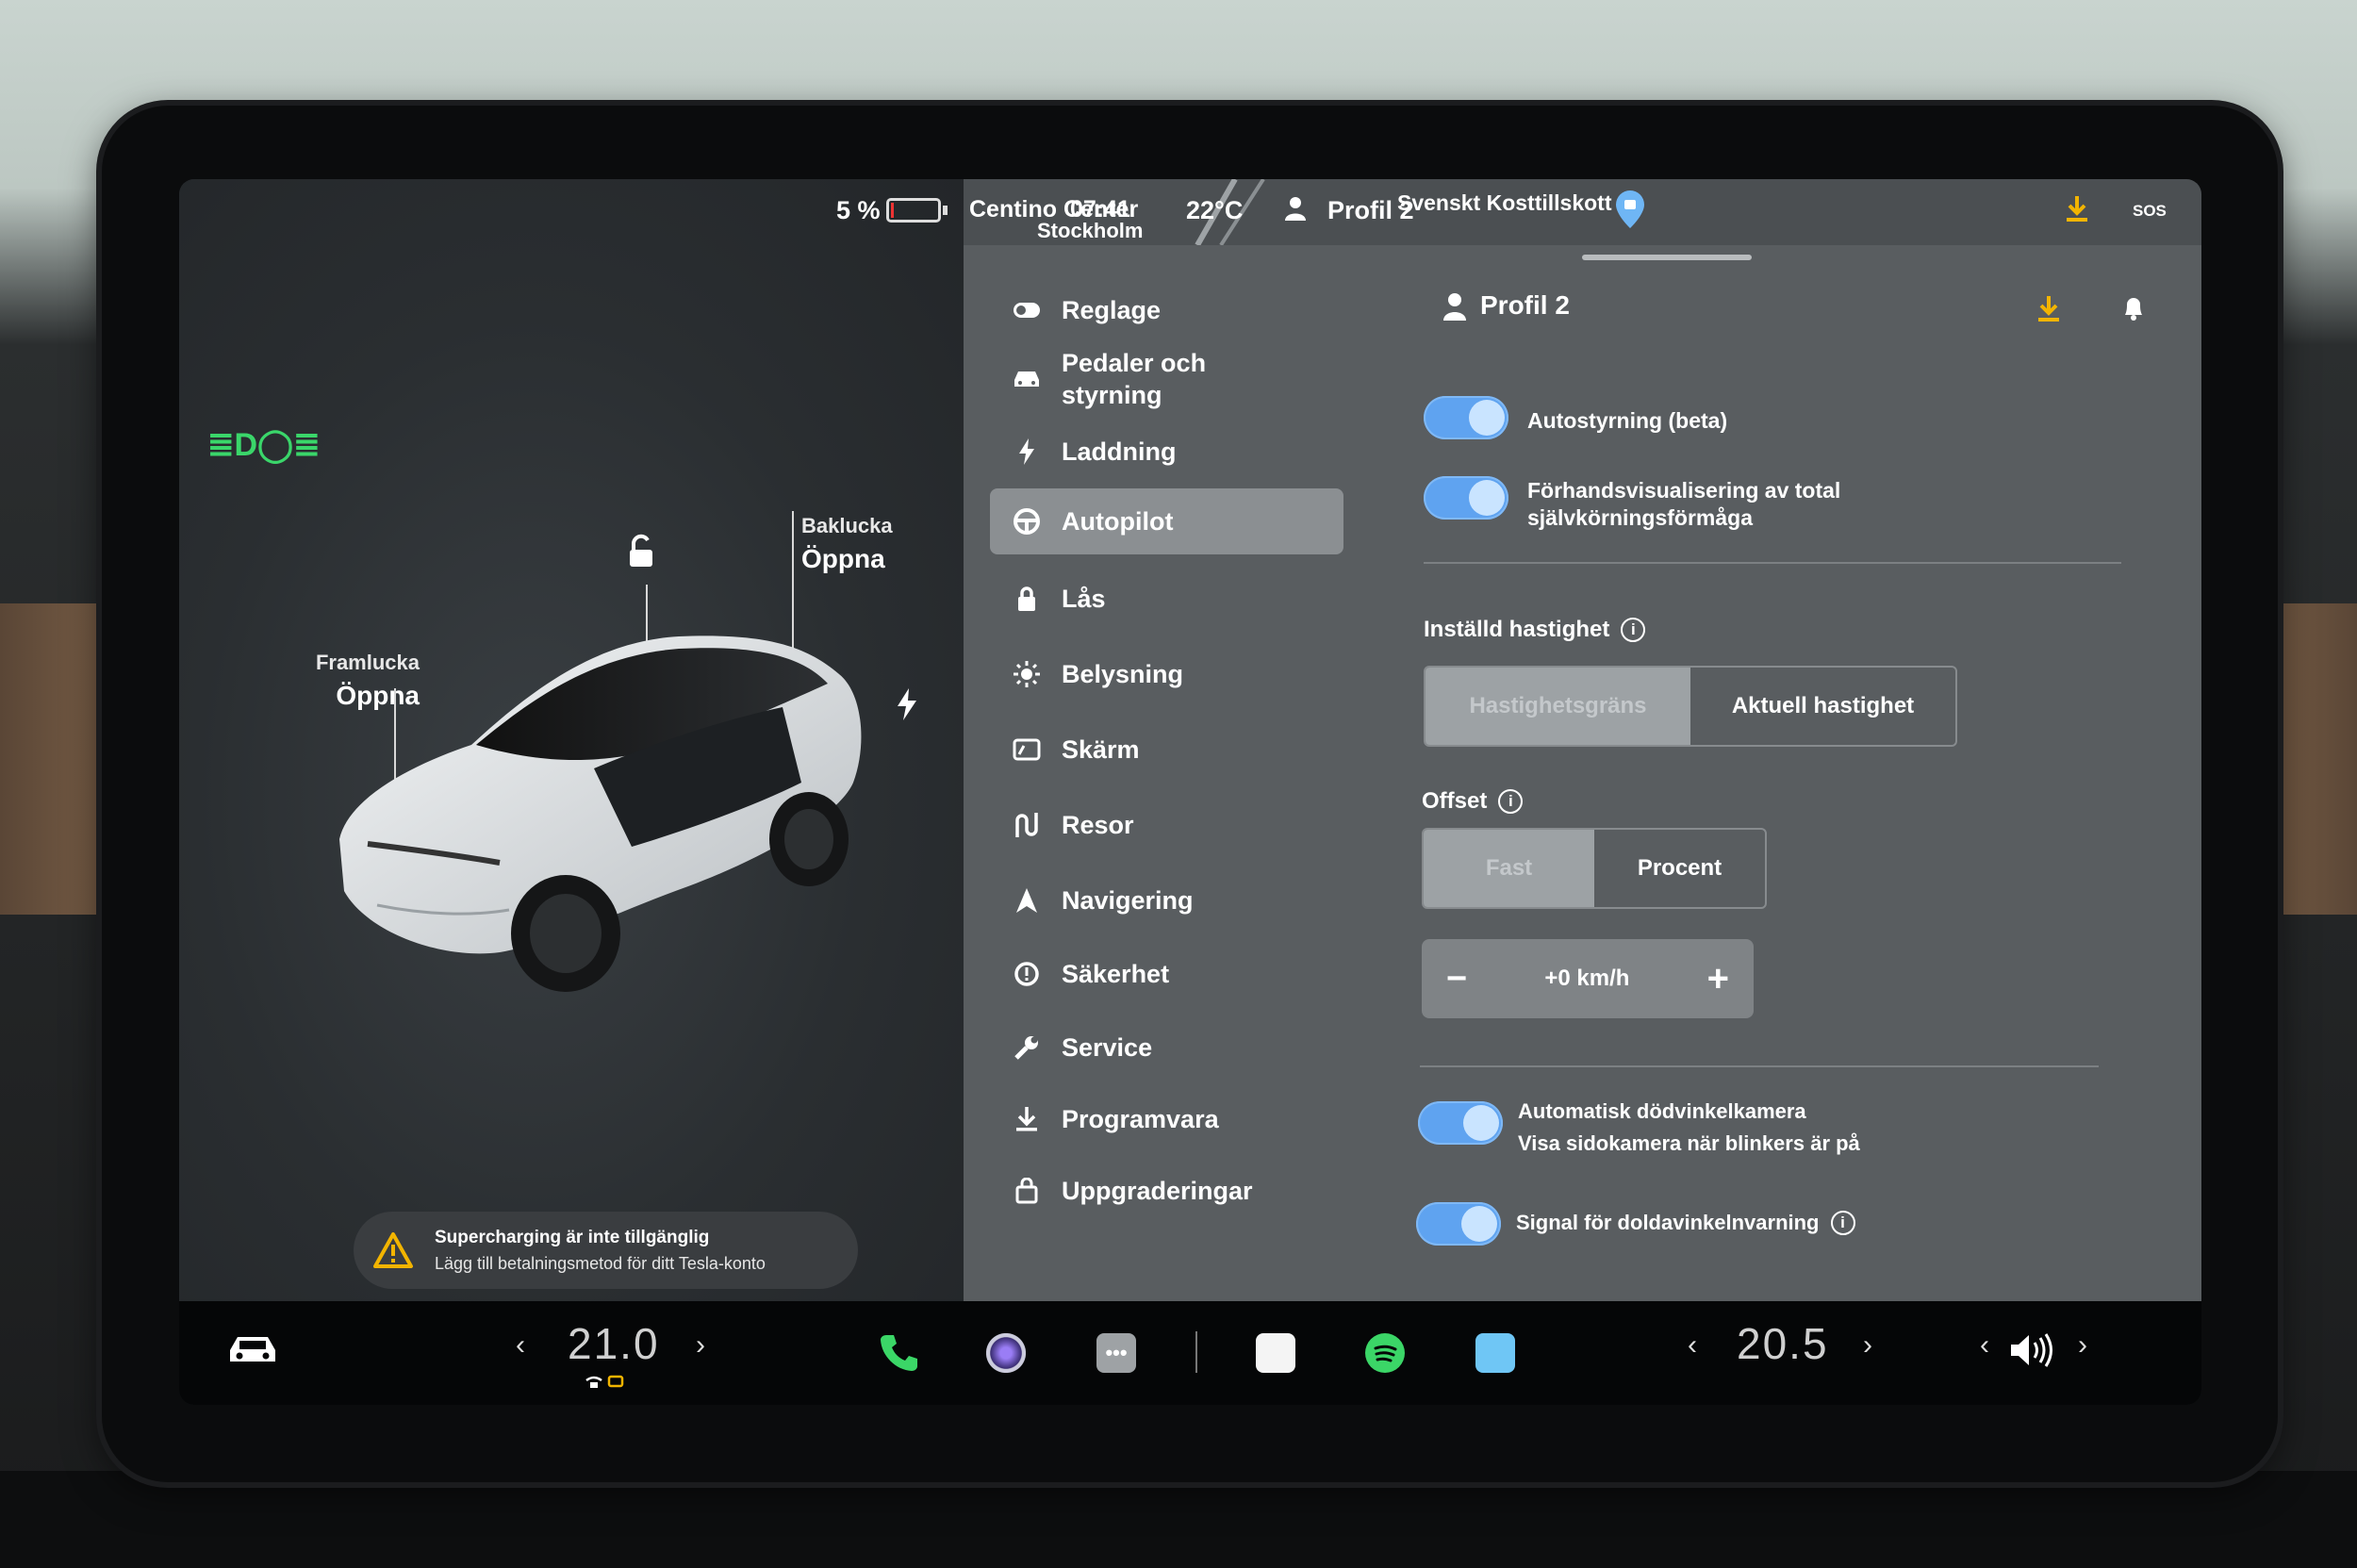  Describe the element at coordinates (2133, 308) in the screenshot. I see `bell-icon` at that location.